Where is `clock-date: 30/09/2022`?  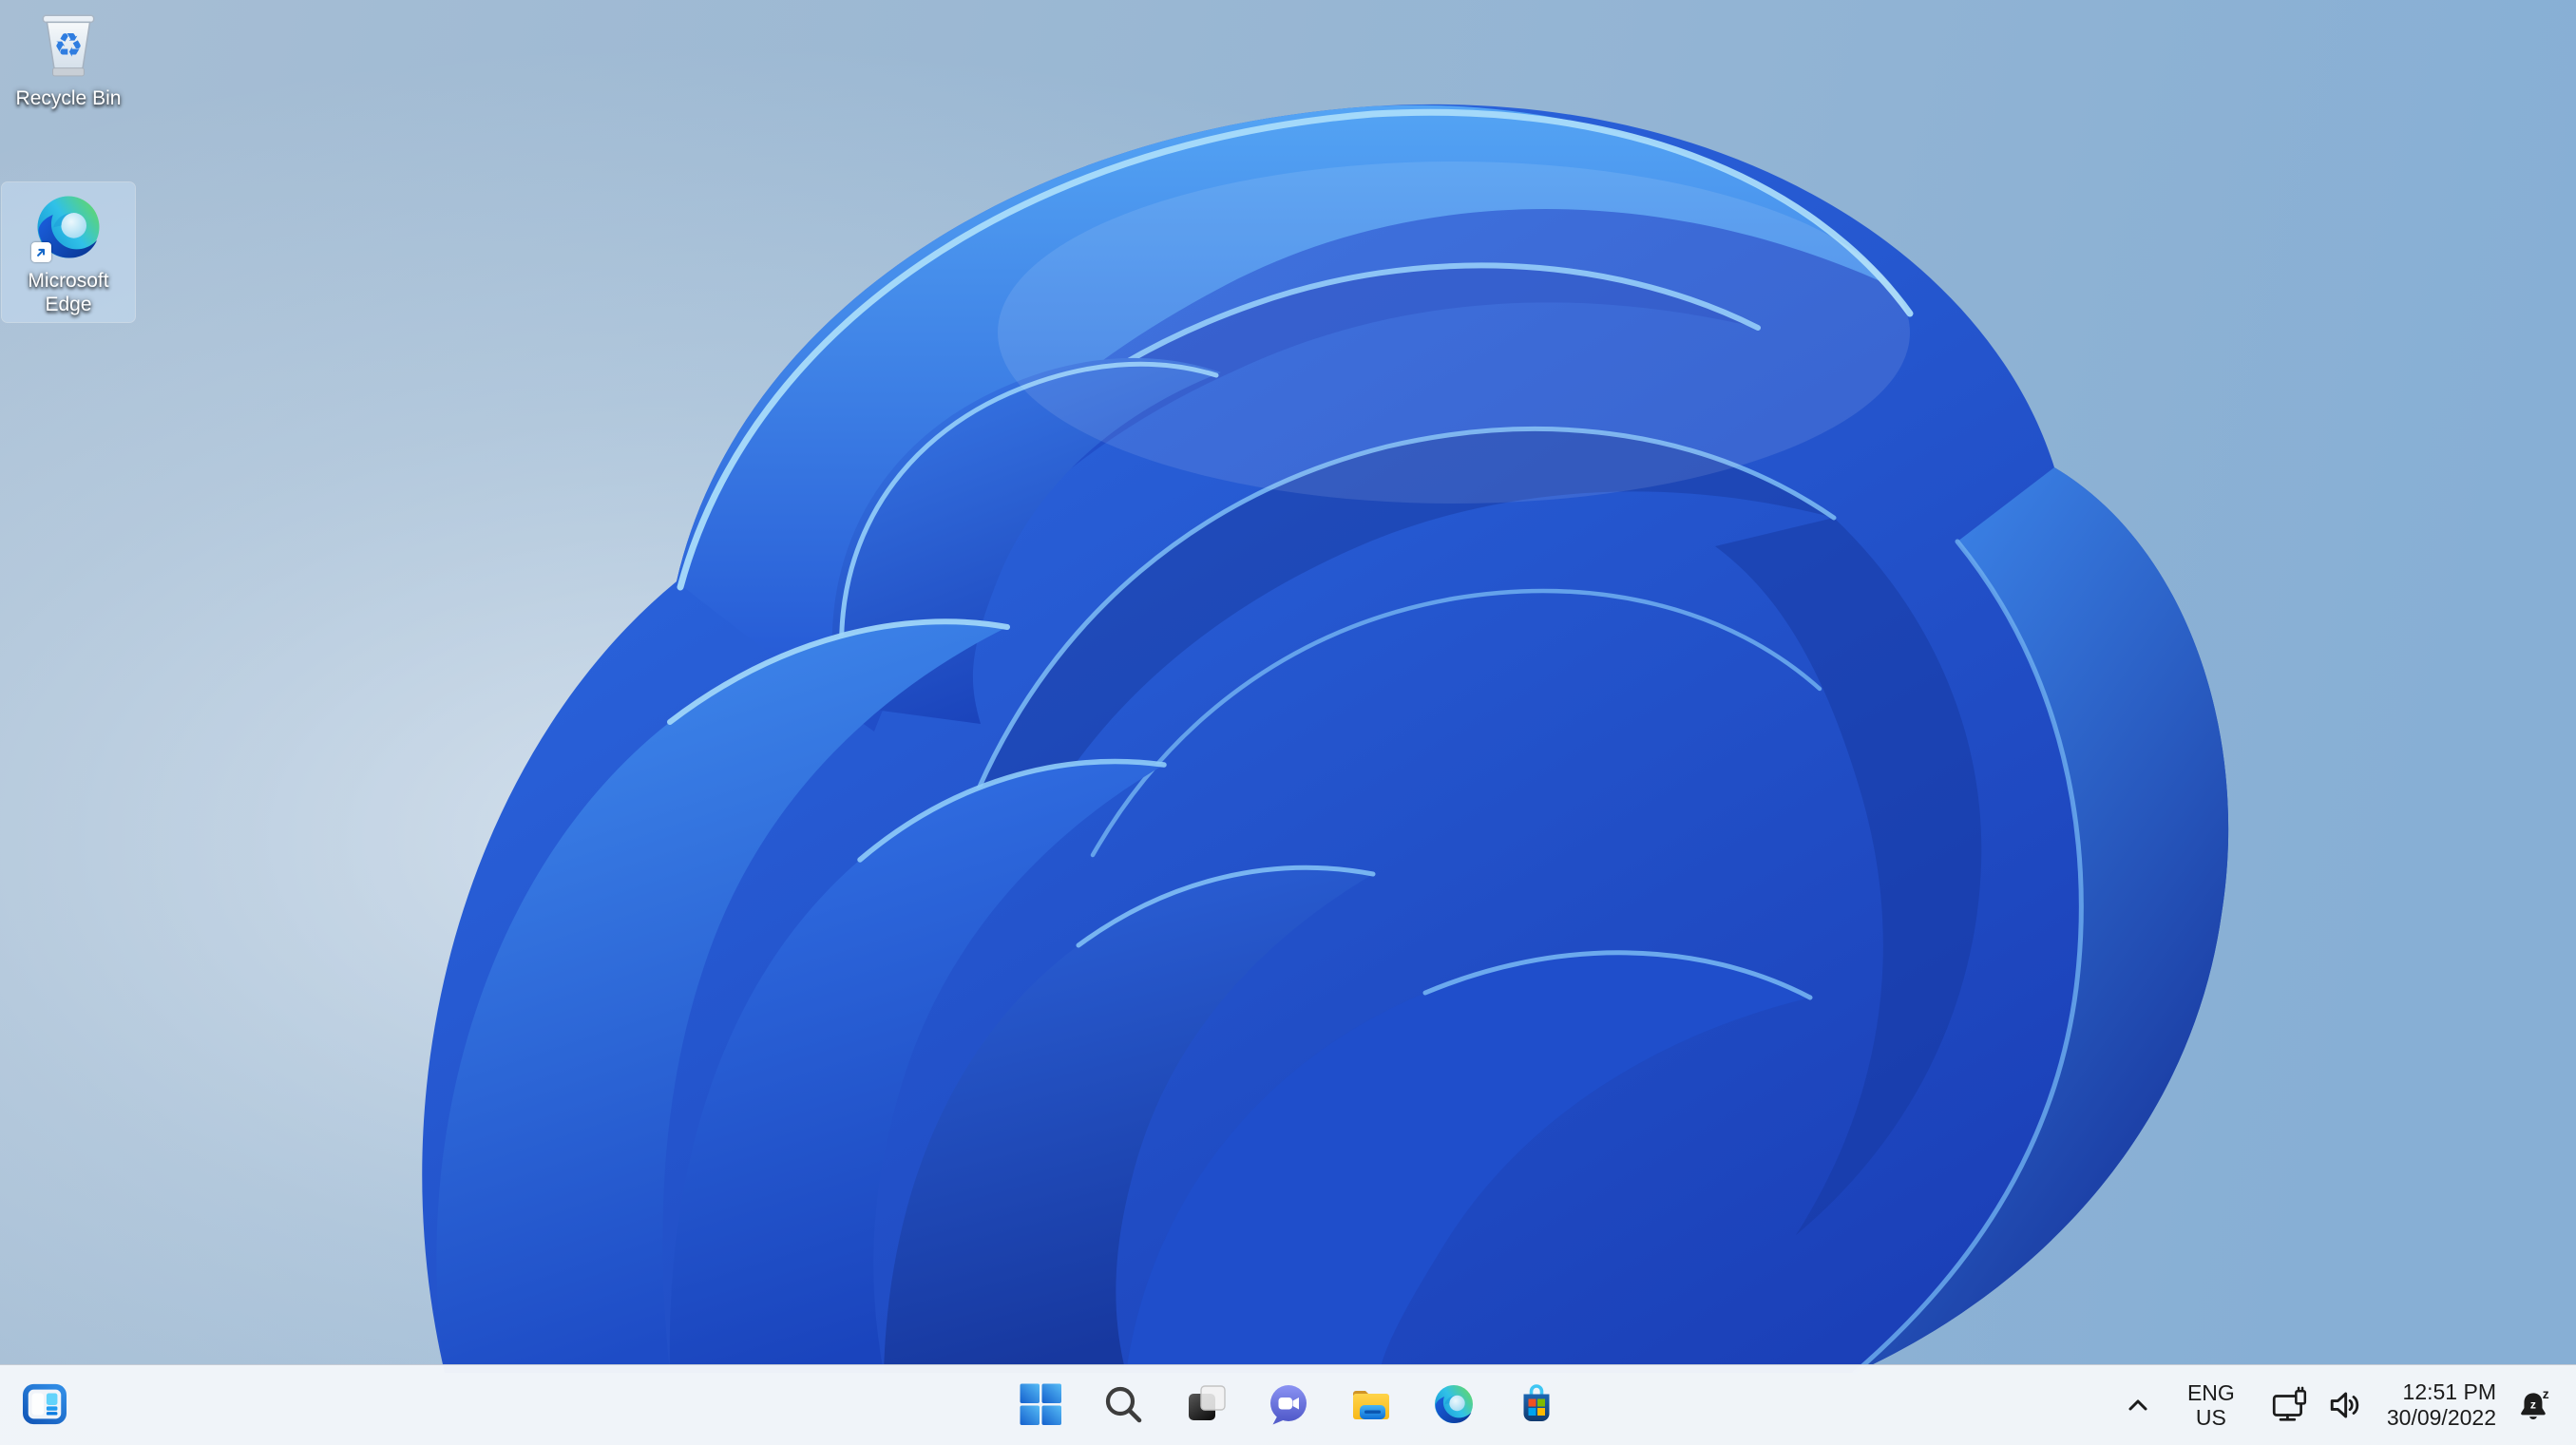 clock-date: 30/09/2022 is located at coordinates (2441, 1417).